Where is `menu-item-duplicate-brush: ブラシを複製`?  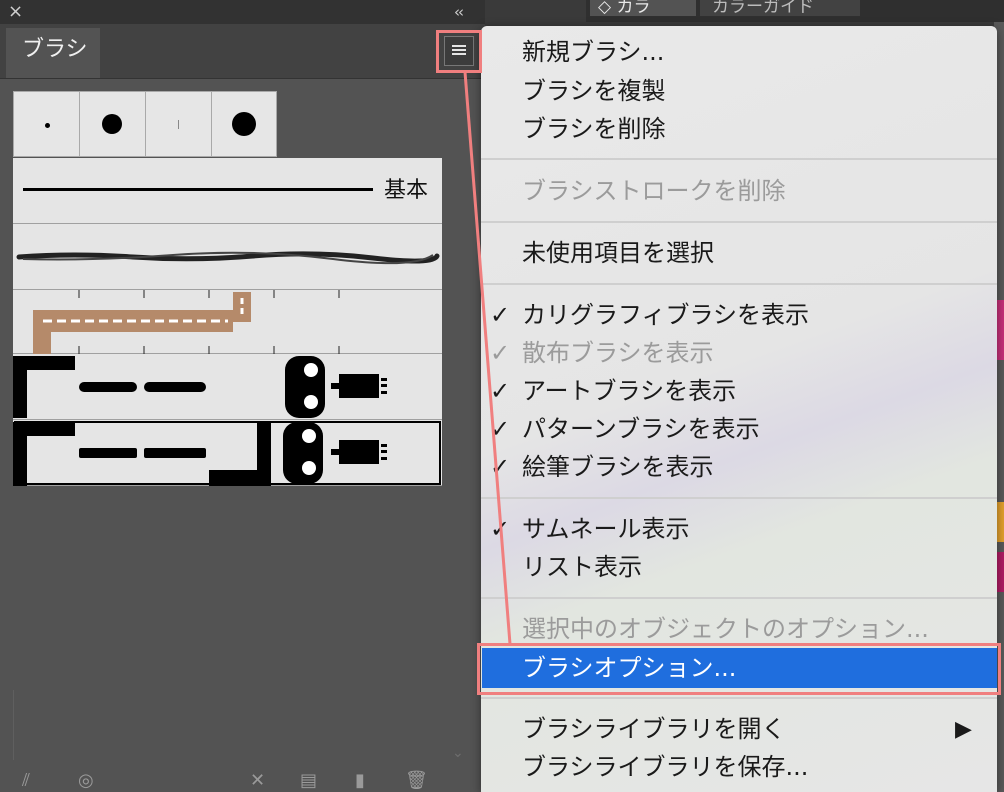
menu-item-duplicate-brush: ブラシを複製 is located at coordinates (594, 91).